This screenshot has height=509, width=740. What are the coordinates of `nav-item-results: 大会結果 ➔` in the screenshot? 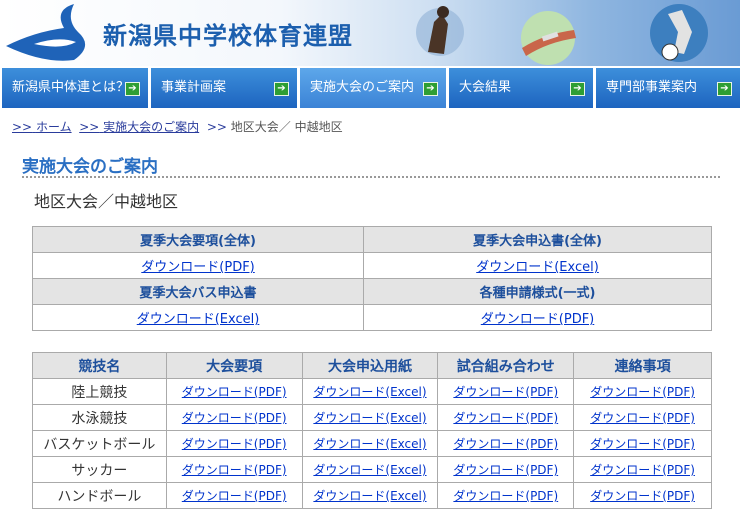 It's located at (521, 88).